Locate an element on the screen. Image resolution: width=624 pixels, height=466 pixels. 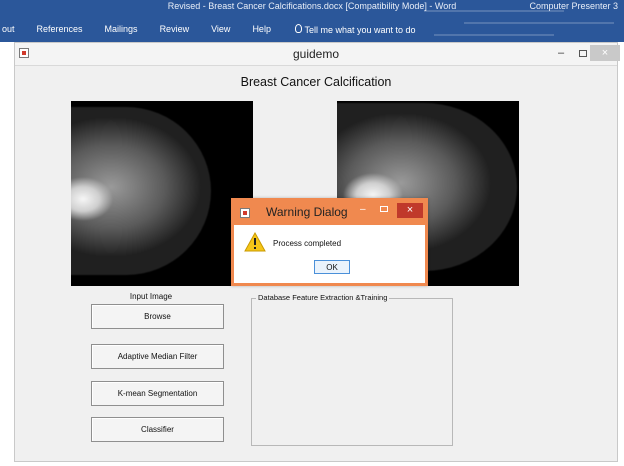
input-image-axes is located at coordinates (162, 193).